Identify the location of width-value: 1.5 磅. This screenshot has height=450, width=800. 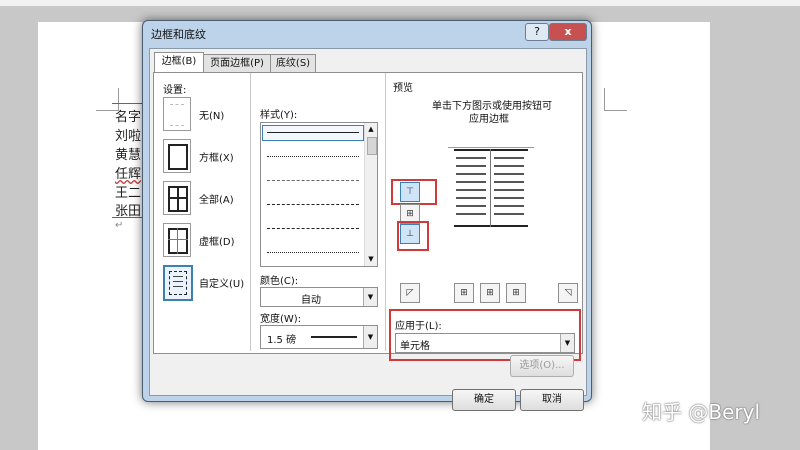
(282, 340).